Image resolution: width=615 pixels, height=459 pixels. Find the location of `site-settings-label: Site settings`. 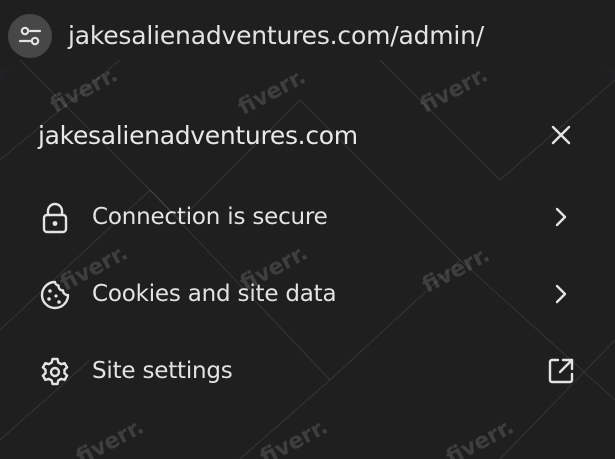

site-settings-label: Site settings is located at coordinates (162, 371).